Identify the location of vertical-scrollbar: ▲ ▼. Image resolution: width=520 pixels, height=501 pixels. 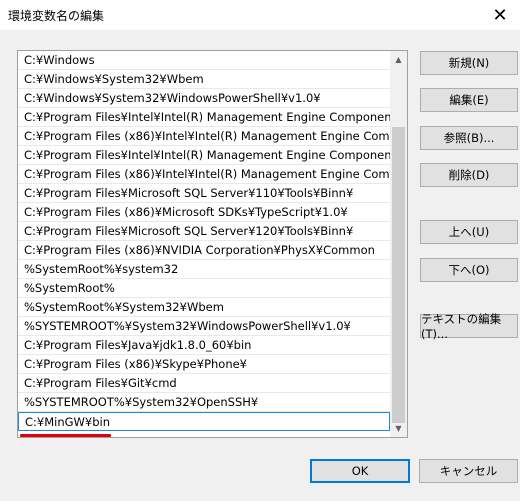
(398, 244).